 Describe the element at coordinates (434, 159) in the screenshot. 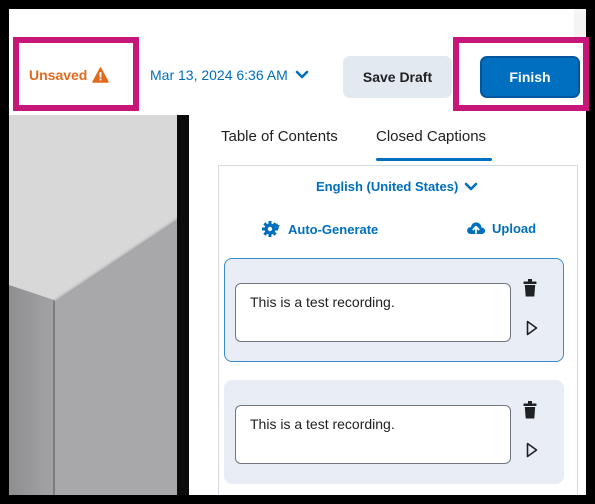

I see `active-tab-indicator` at that location.